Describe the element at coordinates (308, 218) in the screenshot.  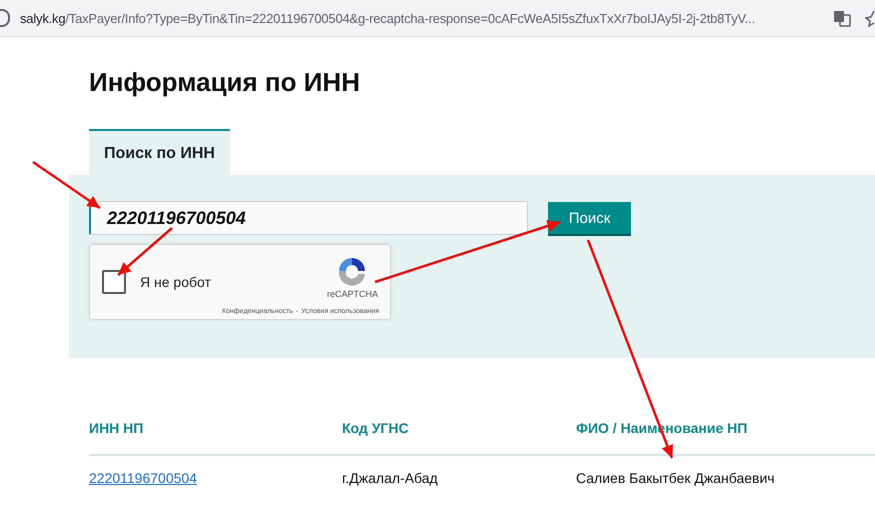
I see `inn-input-field: 22201196700504` at that location.